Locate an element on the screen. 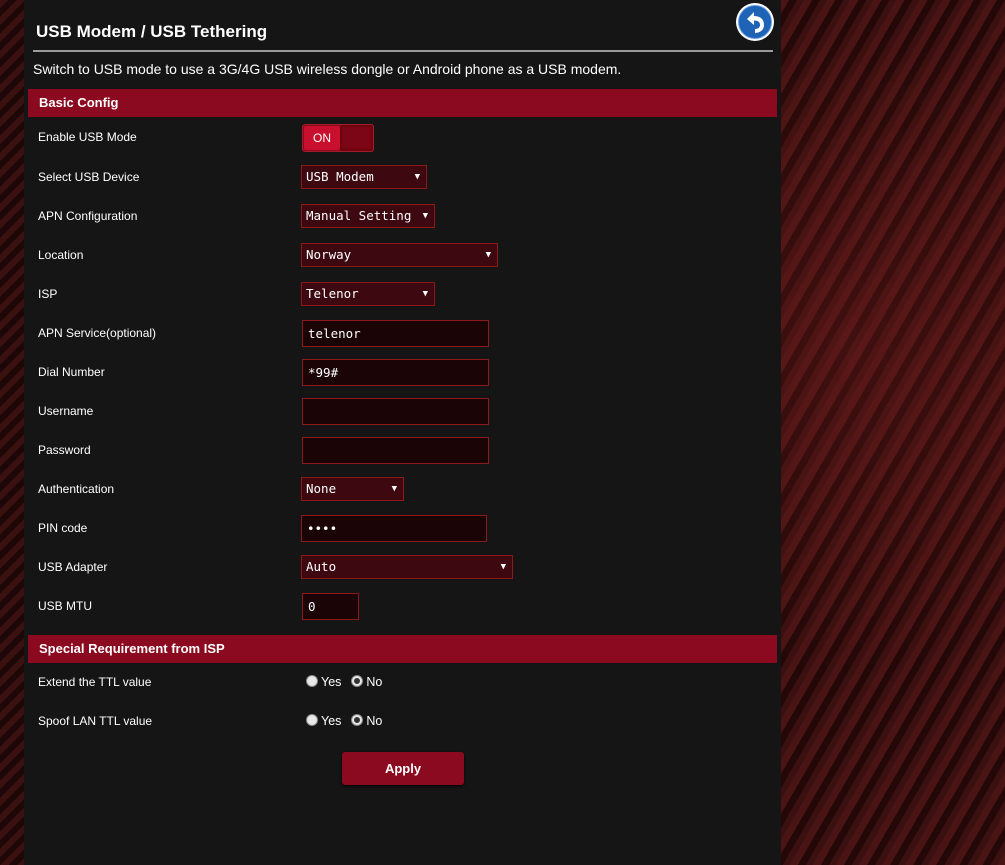 The height and width of the screenshot is (865, 1005). enable-usb-mode-toggle: ON is located at coordinates (338, 138).